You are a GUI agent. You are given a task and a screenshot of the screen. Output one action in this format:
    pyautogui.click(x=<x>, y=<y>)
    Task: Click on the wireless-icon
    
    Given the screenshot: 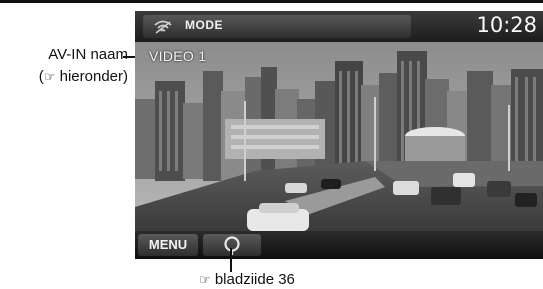 What is the action you would take?
    pyautogui.click(x=163, y=27)
    